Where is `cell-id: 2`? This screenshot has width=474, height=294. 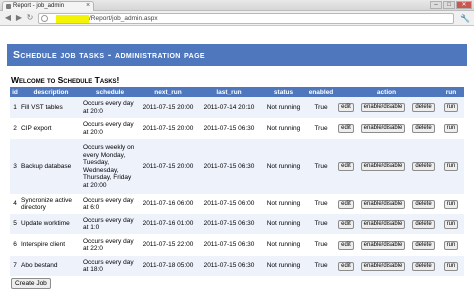 cell-id: 2 is located at coordinates (15, 128).